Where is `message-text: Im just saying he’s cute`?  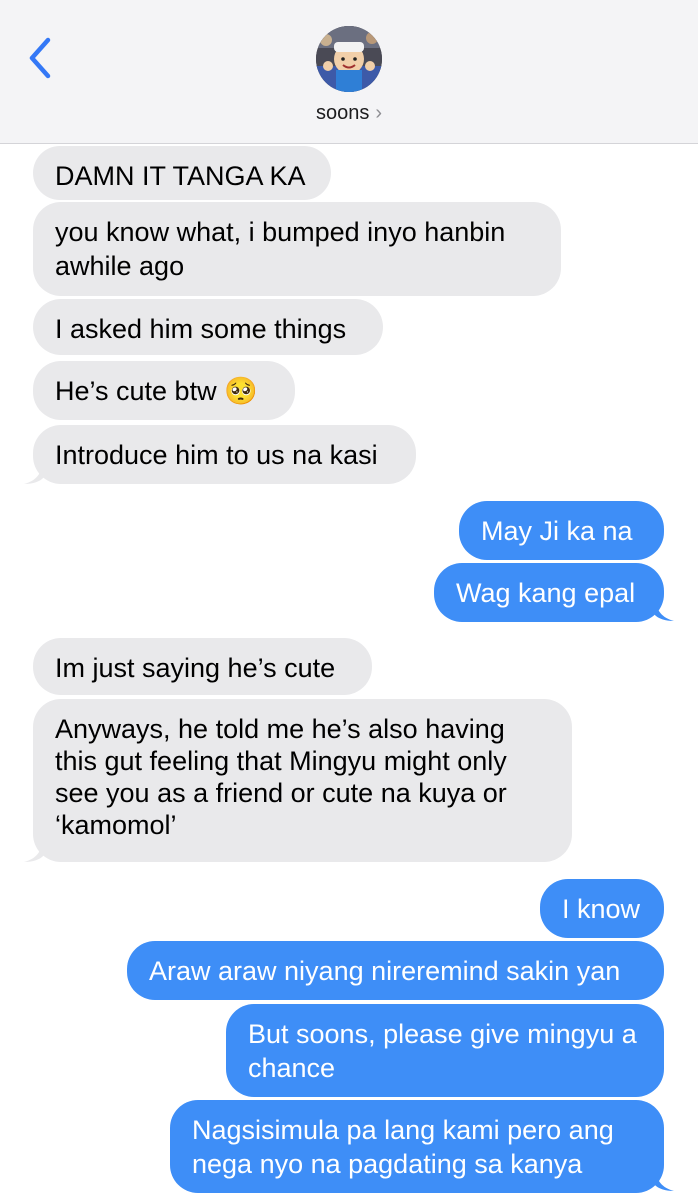
message-text: Im just saying he’s cute is located at coordinates (195, 668).